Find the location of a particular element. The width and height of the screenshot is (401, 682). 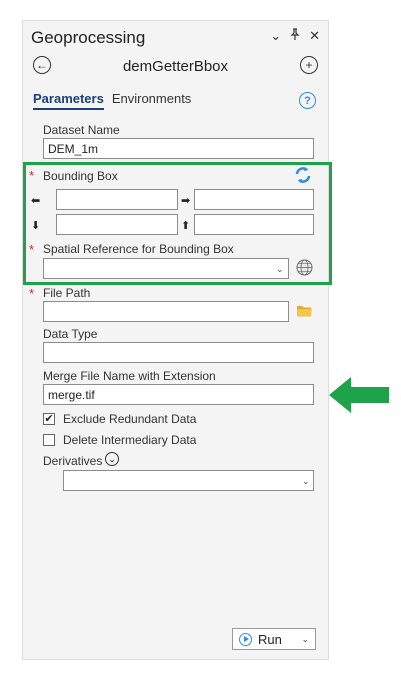

add-icon: + is located at coordinates (309, 65).